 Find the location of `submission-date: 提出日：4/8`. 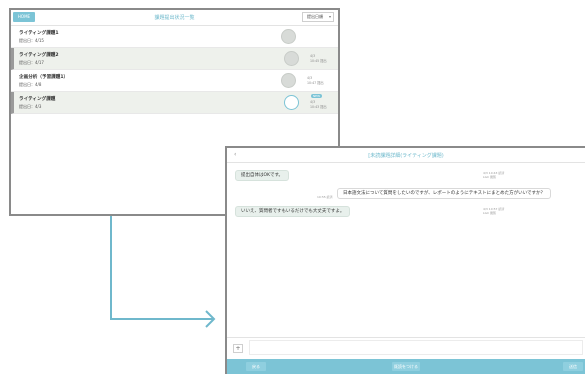

submission-date: 提出日：4/8 is located at coordinates (30, 84).